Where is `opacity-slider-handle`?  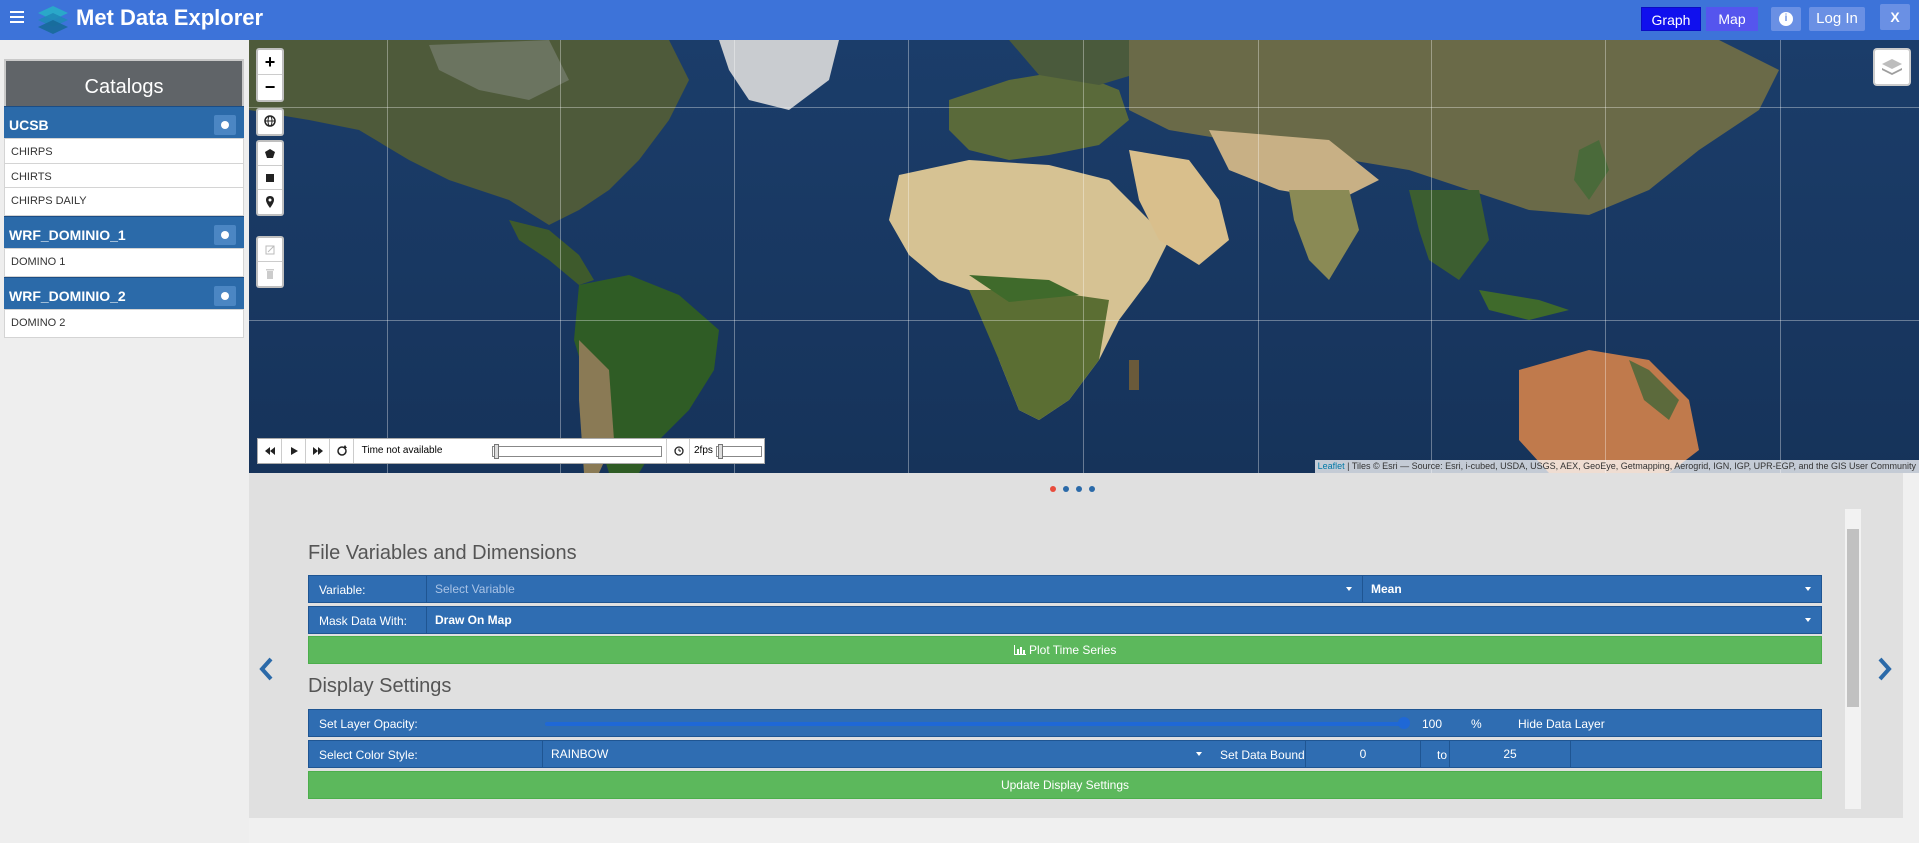 opacity-slider-handle is located at coordinates (1404, 723).